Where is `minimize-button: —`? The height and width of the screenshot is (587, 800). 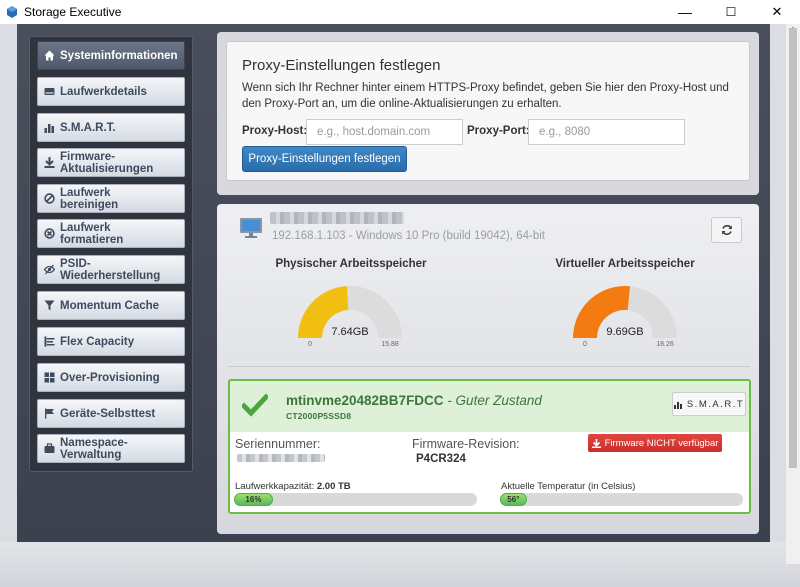
minimize-button: — is located at coordinates (685, 12).